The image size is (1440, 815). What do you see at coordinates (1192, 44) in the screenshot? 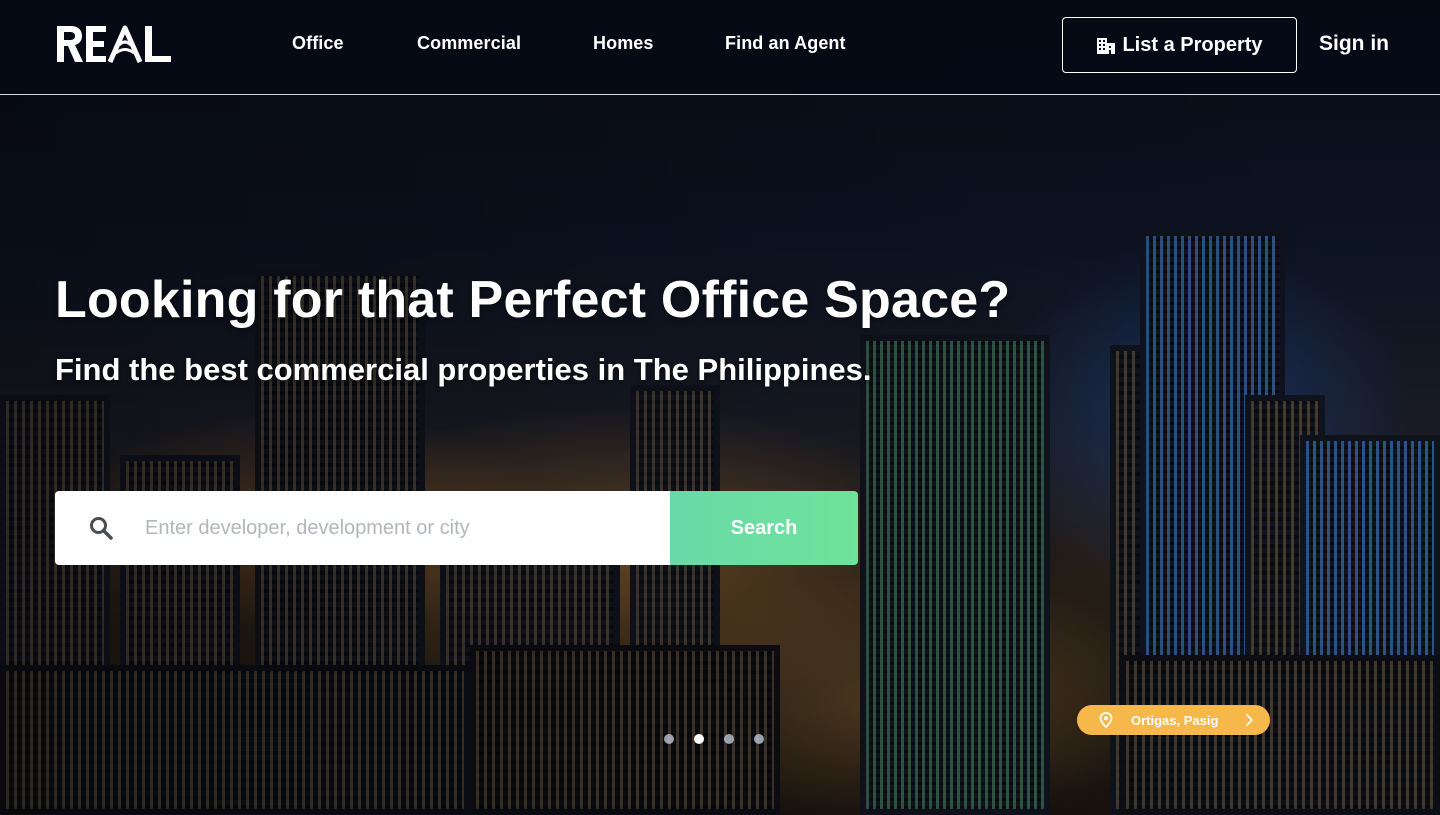
I see `list-property-label: List a Property` at bounding box center [1192, 44].